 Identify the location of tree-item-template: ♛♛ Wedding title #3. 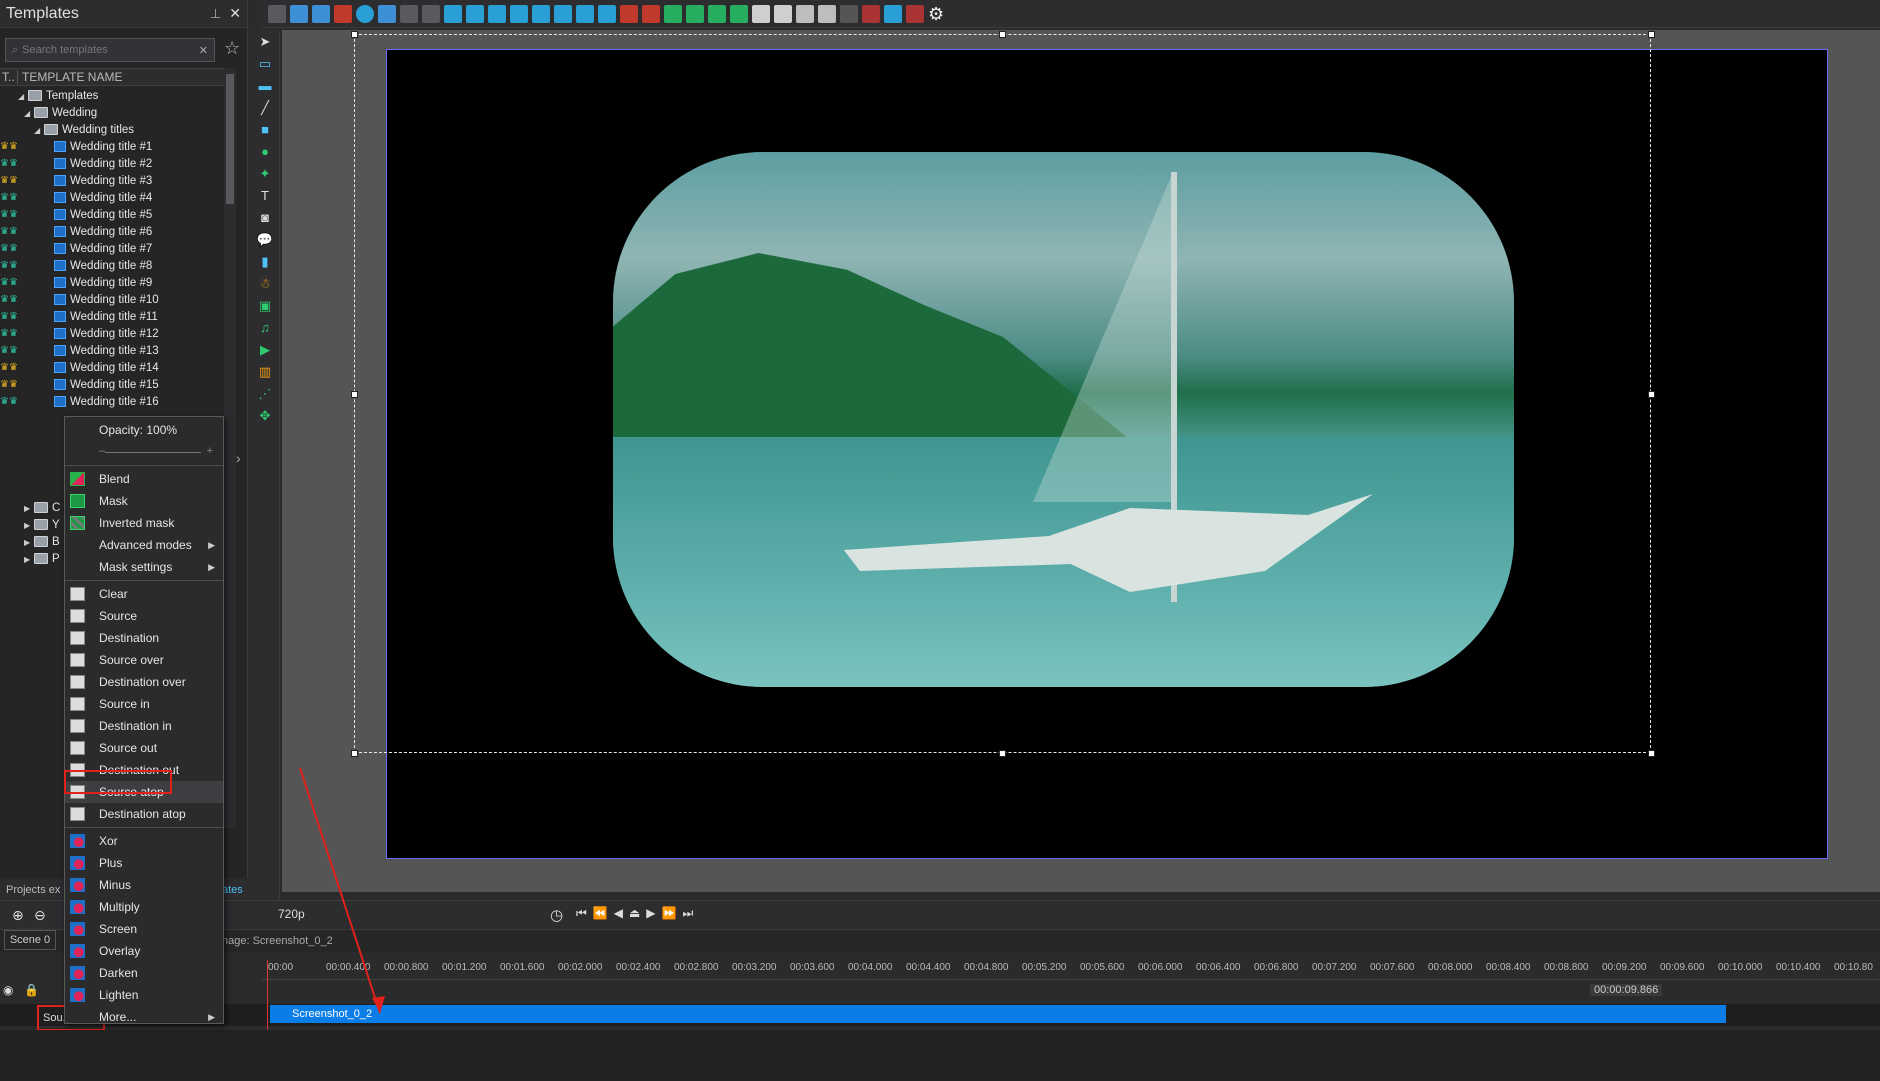
(111, 181).